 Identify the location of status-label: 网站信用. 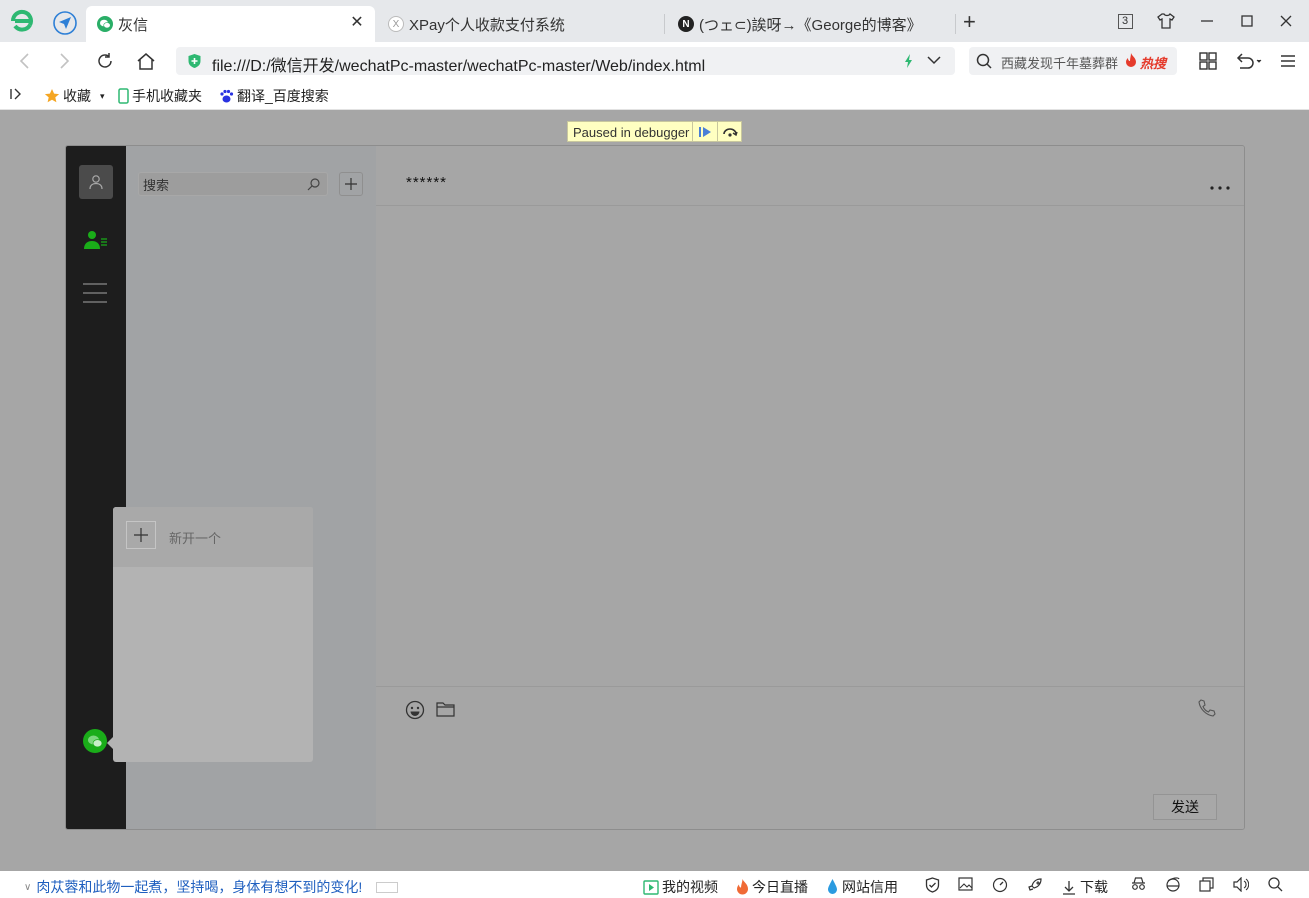
(870, 887).